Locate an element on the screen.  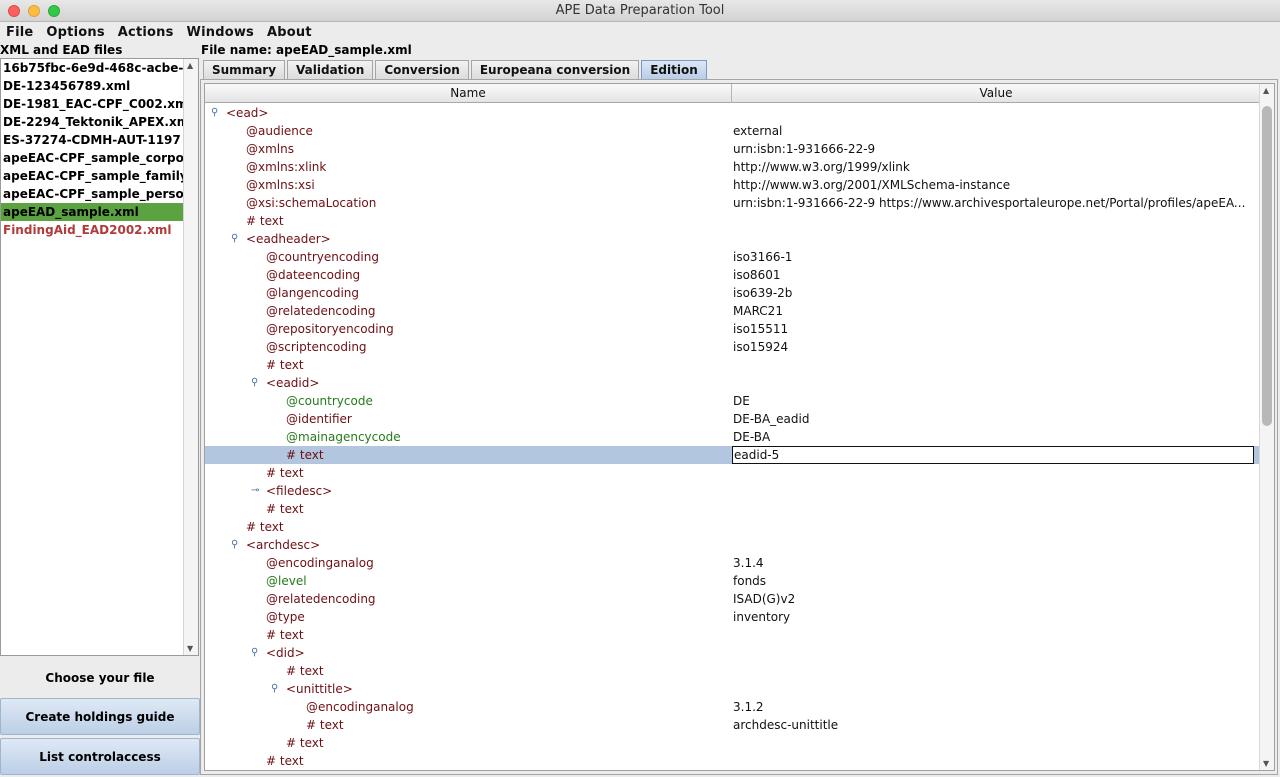
table-row: @level fonds is located at coordinates (732, 581).